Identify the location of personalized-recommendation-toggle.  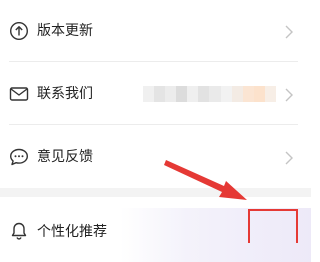
(273, 226).